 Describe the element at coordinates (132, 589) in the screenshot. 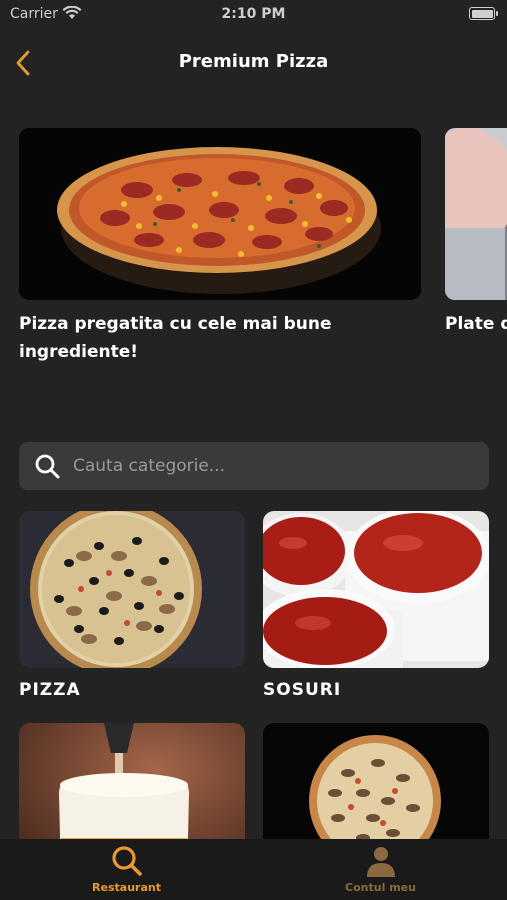

I see `pizza-category-image` at that location.